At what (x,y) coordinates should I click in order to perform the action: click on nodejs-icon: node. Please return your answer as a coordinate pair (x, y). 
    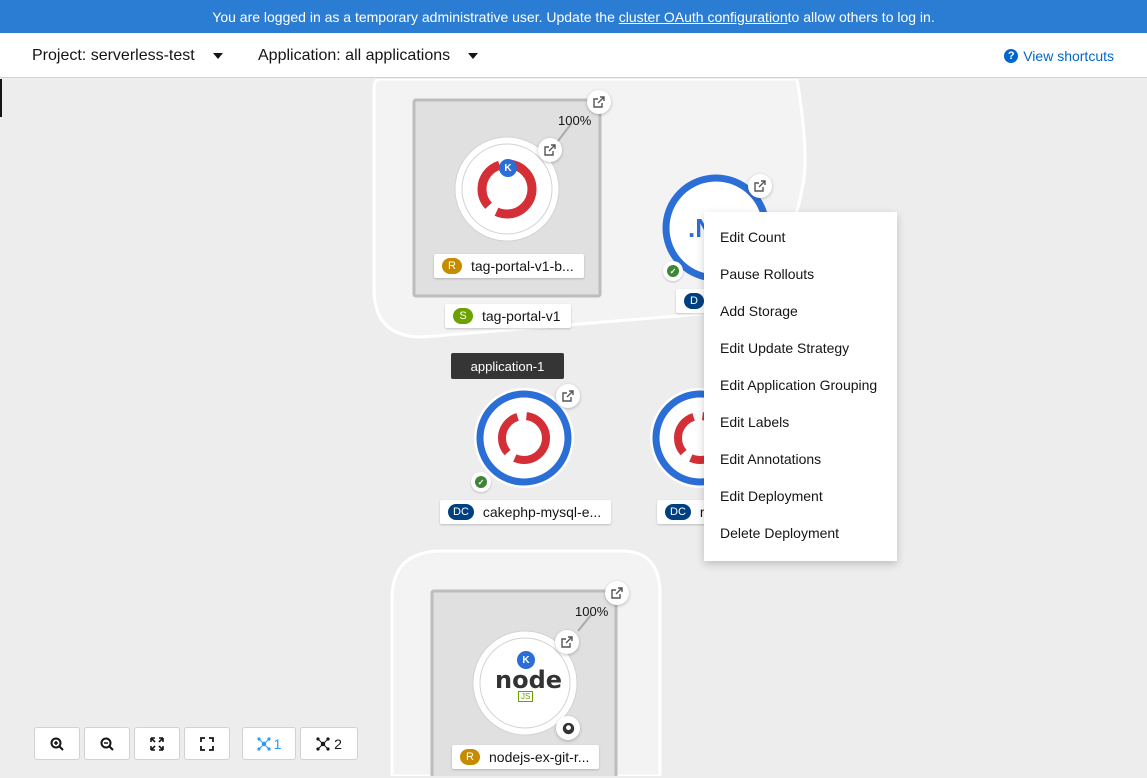
    Looking at the image, I should click on (529, 680).